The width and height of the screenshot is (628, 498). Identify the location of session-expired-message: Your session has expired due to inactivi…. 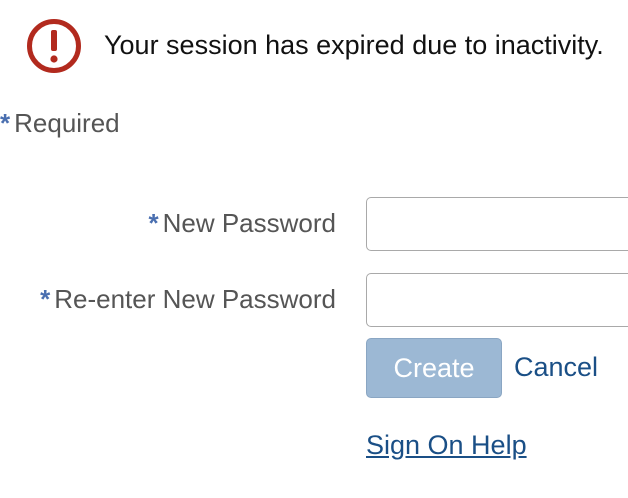
(354, 45).